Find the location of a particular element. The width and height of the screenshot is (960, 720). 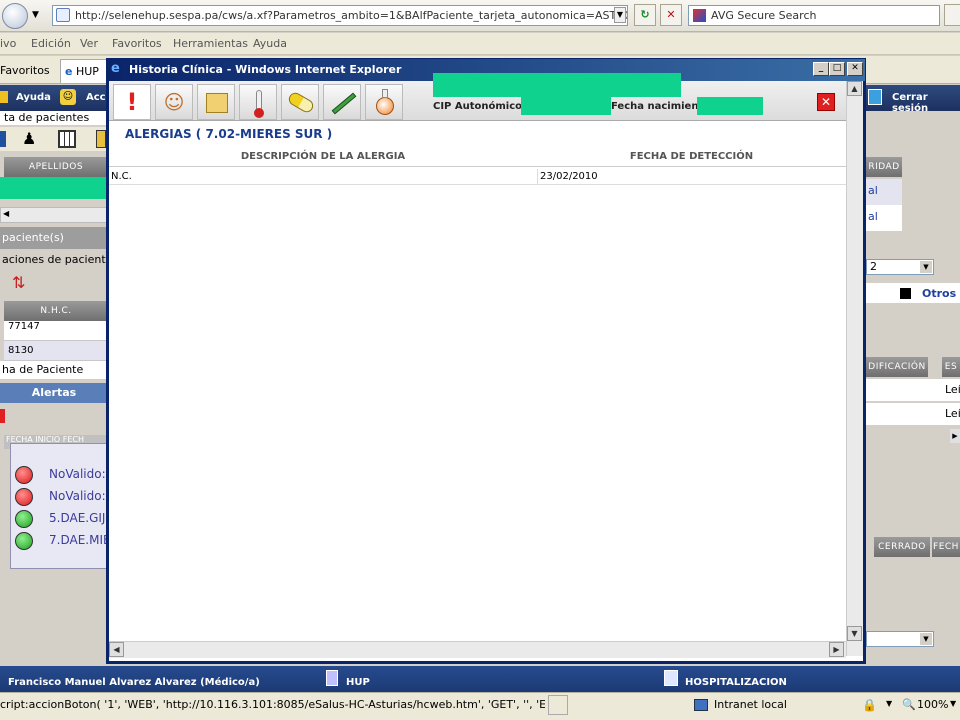

zoom-icon: 🔍 is located at coordinates (909, 704).